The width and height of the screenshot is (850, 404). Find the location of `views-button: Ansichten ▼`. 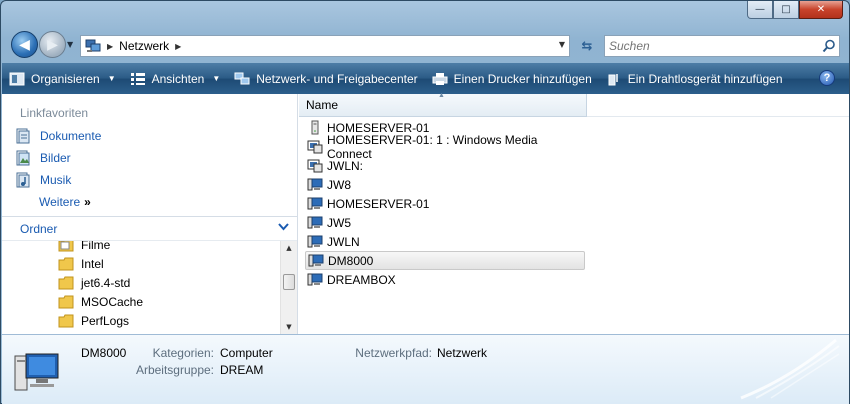

views-button: Ansichten ▼ is located at coordinates (175, 78).